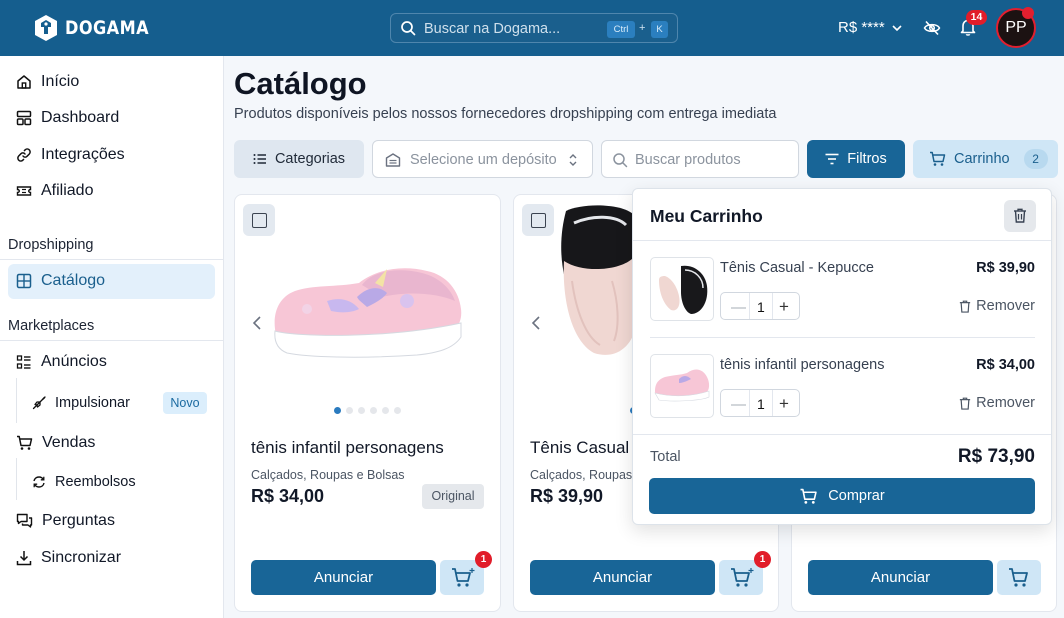 Image resolution: width=1064 pixels, height=618 pixels. I want to click on sidebar-item-label: Catálogo, so click(73, 280).